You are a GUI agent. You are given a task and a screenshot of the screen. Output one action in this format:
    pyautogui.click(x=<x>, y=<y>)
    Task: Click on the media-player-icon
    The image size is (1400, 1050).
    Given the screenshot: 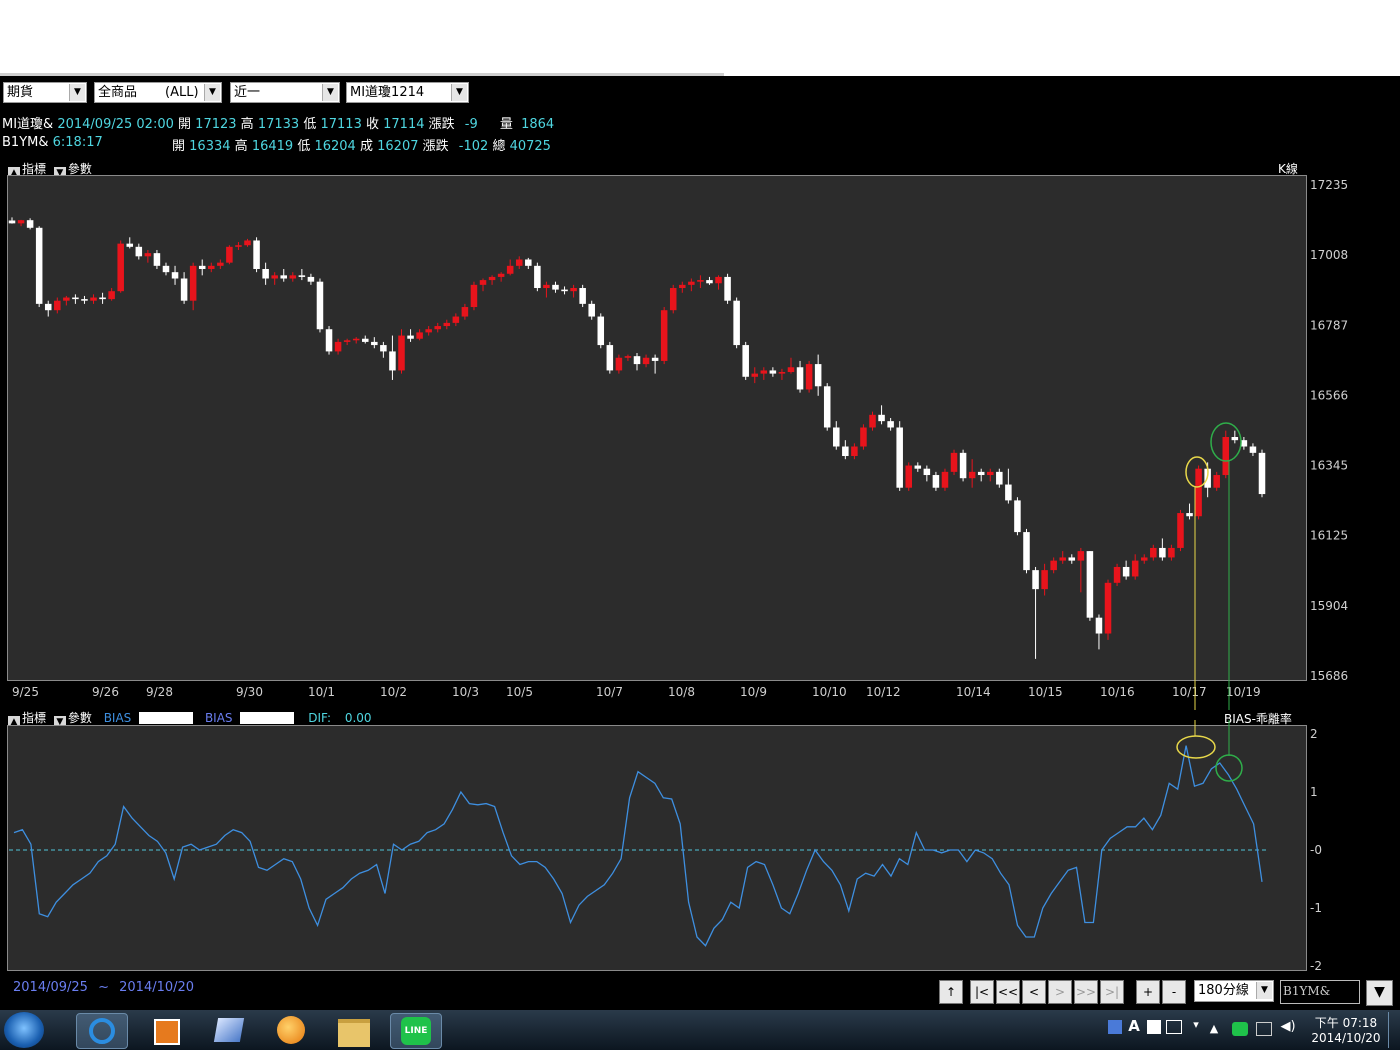 What is the action you would take?
    pyautogui.click(x=165, y=1030)
    